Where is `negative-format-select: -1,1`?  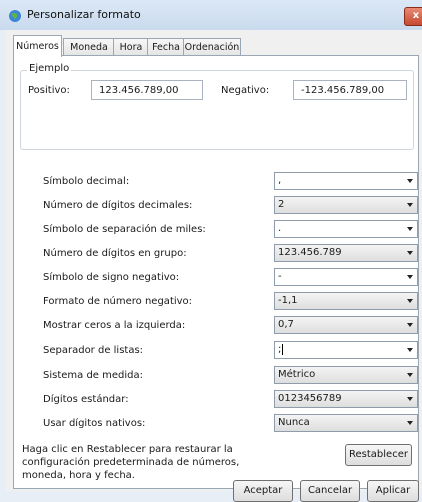 negative-format-select: -1,1 is located at coordinates (346, 301).